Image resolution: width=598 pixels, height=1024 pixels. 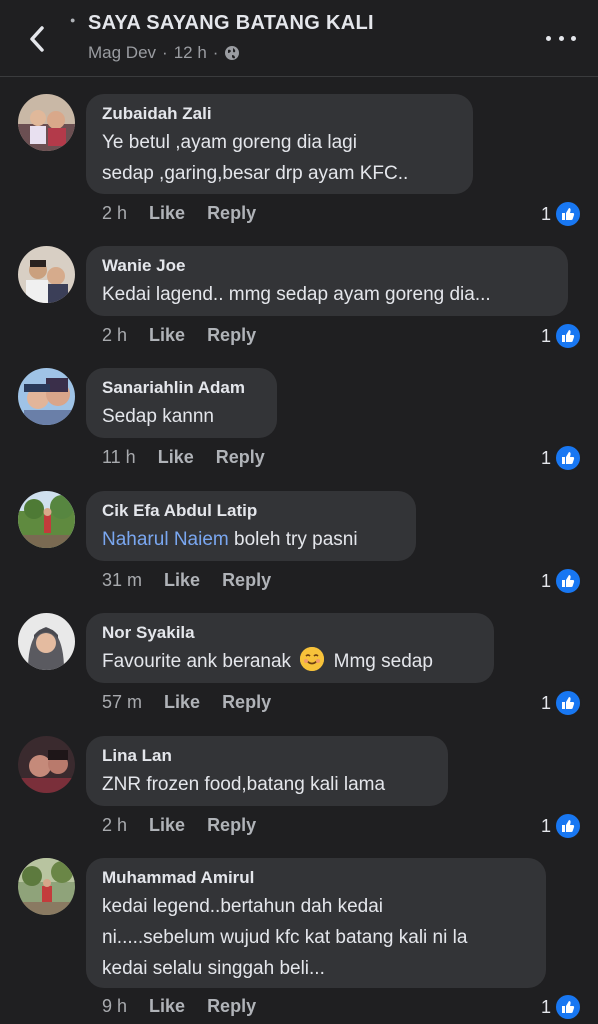 What do you see at coordinates (231, 23) in the screenshot?
I see `group-title: SAYA SAYANG BATANG KALI` at bounding box center [231, 23].